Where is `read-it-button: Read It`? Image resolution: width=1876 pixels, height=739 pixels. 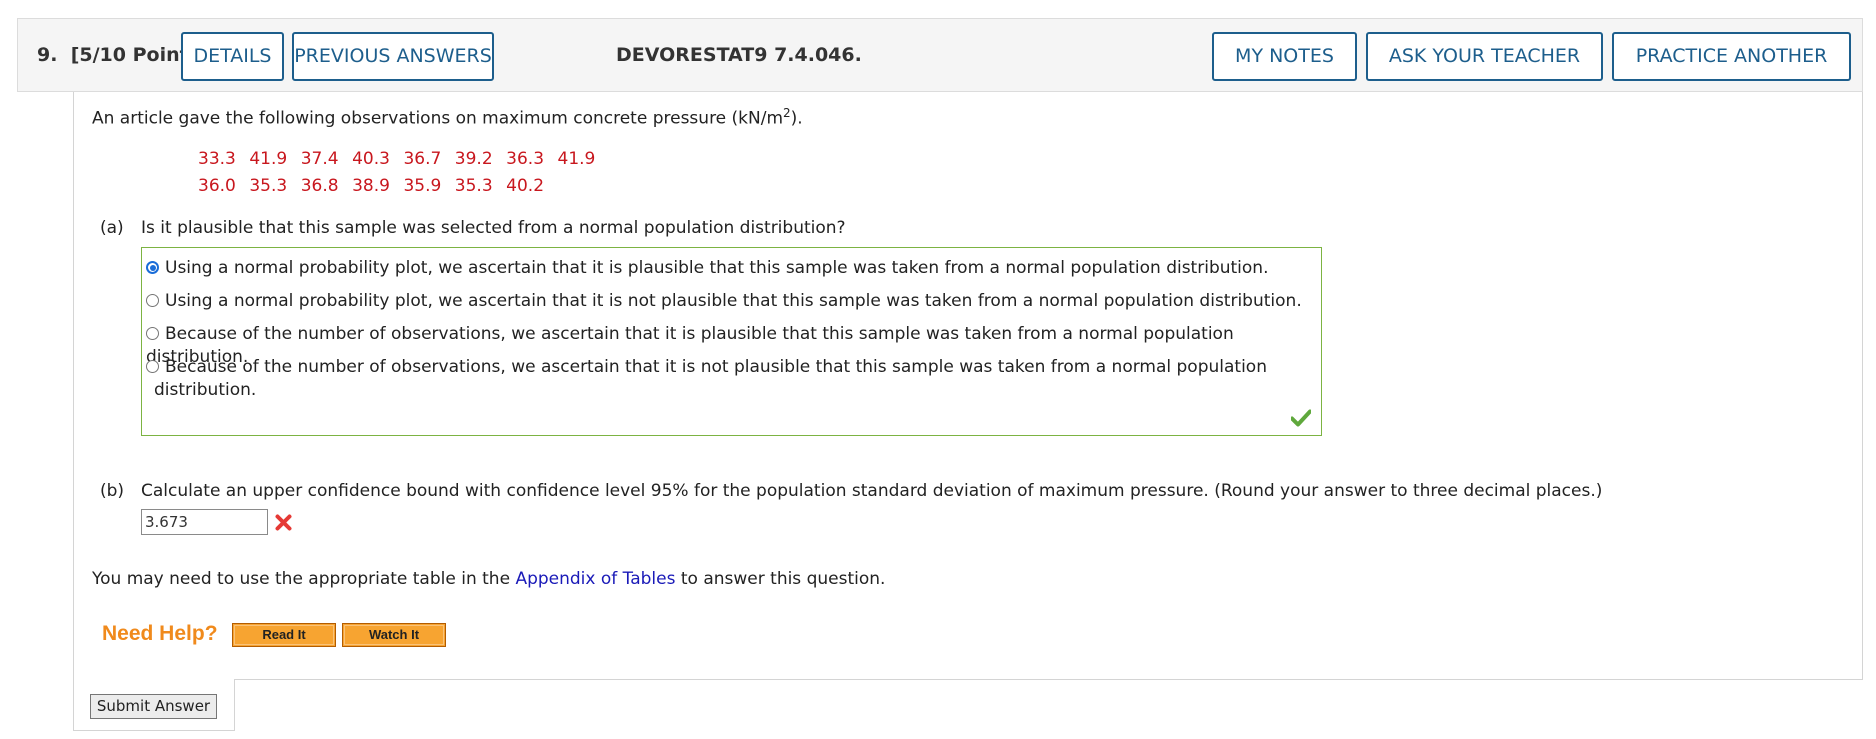
read-it-button: Read It is located at coordinates (284, 635).